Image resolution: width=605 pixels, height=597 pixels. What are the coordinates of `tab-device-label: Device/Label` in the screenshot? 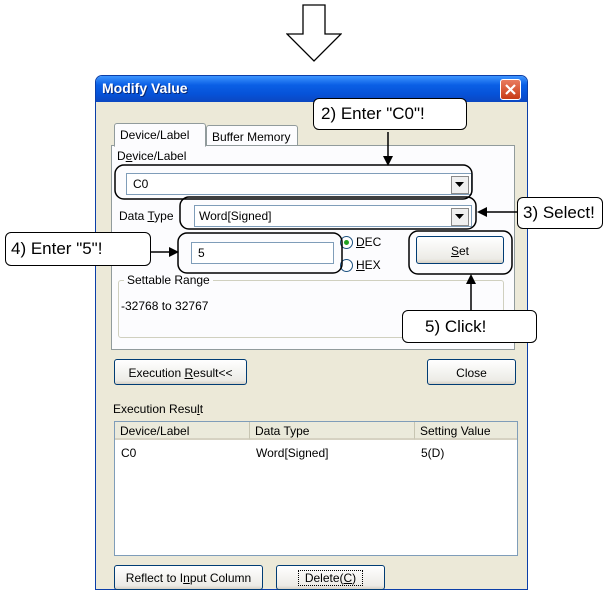 It's located at (160, 135).